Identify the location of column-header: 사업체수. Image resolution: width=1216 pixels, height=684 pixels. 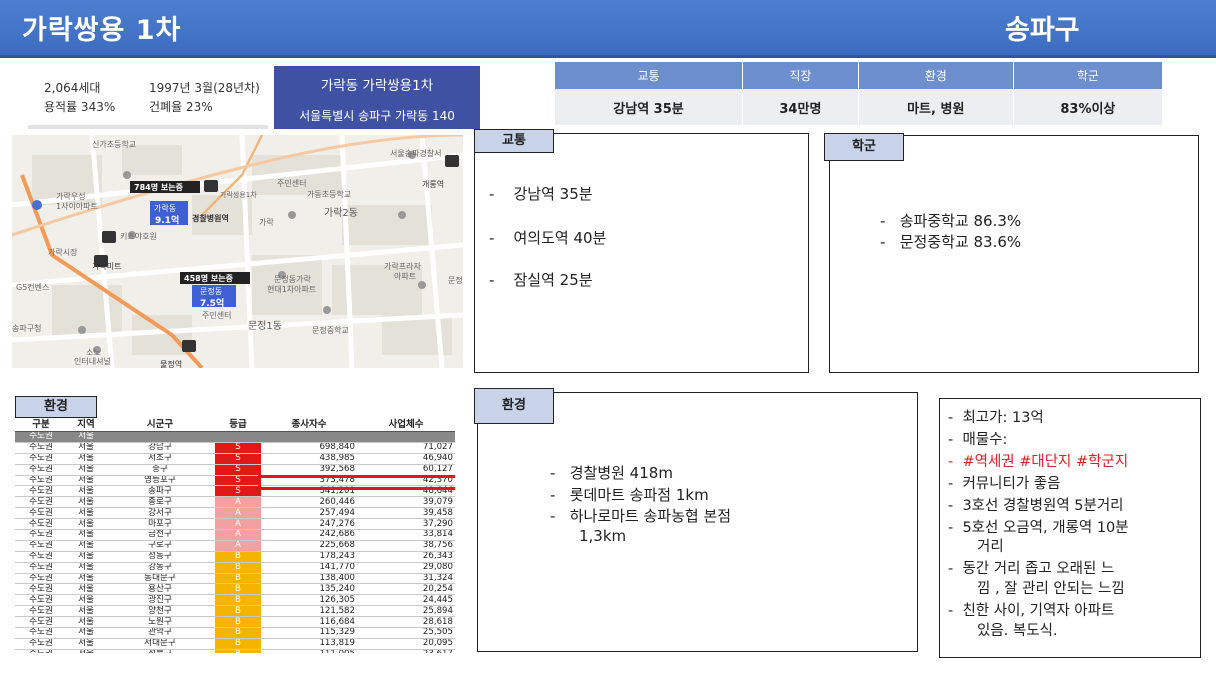
(406, 425).